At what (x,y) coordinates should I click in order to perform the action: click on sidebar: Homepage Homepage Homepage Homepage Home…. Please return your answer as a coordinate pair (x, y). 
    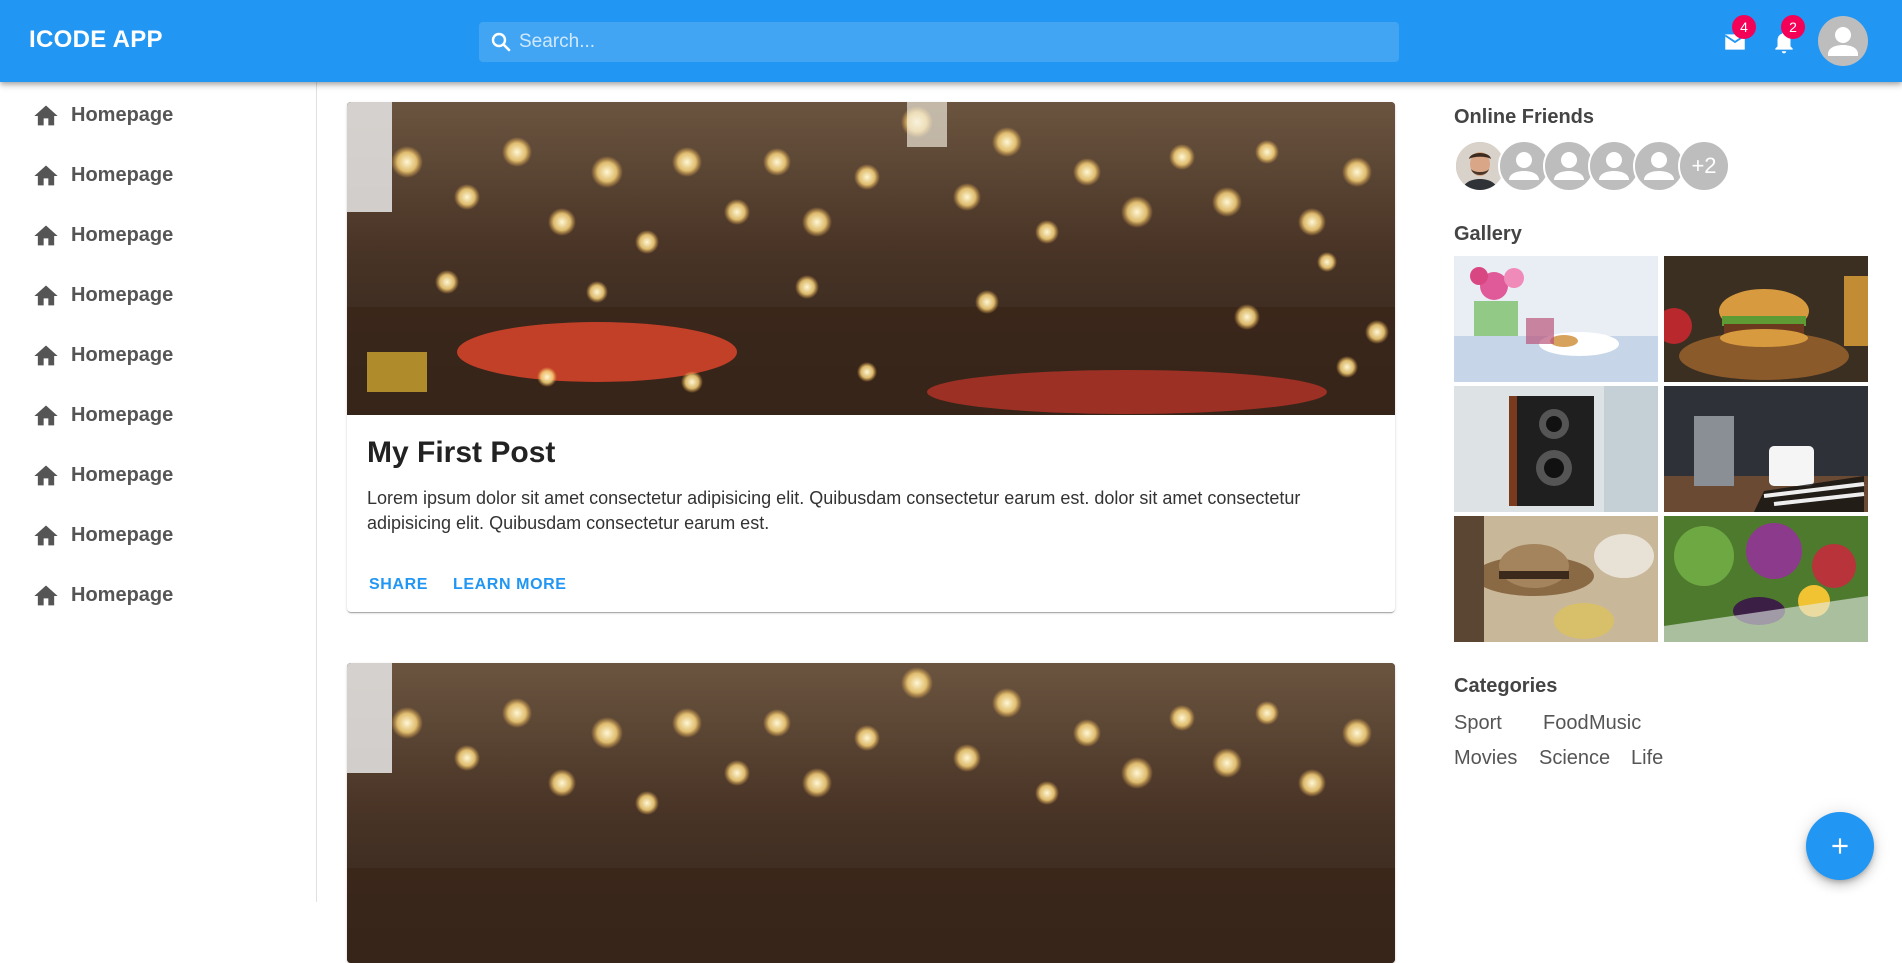
    Looking at the image, I should click on (158, 492).